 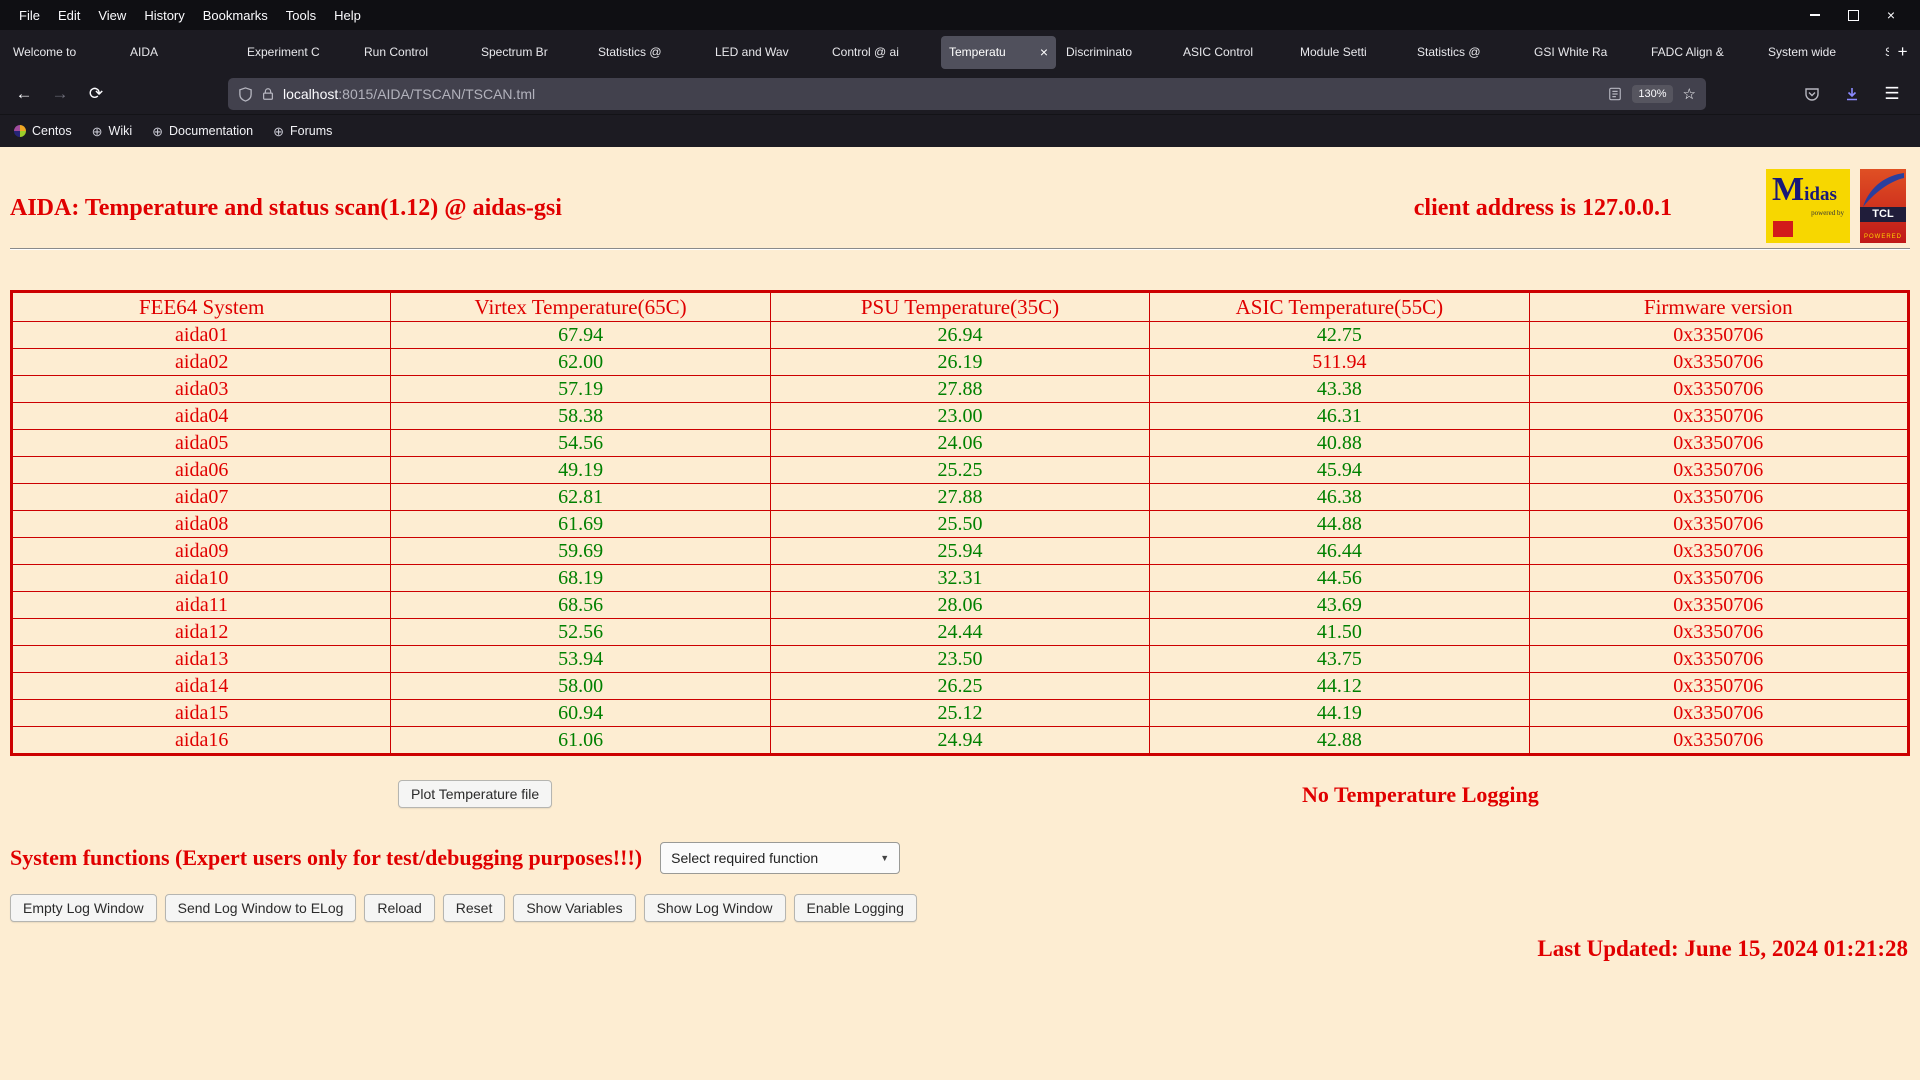 I want to click on temperature-logging-status: No Temperature Logging, so click(x=1420, y=794).